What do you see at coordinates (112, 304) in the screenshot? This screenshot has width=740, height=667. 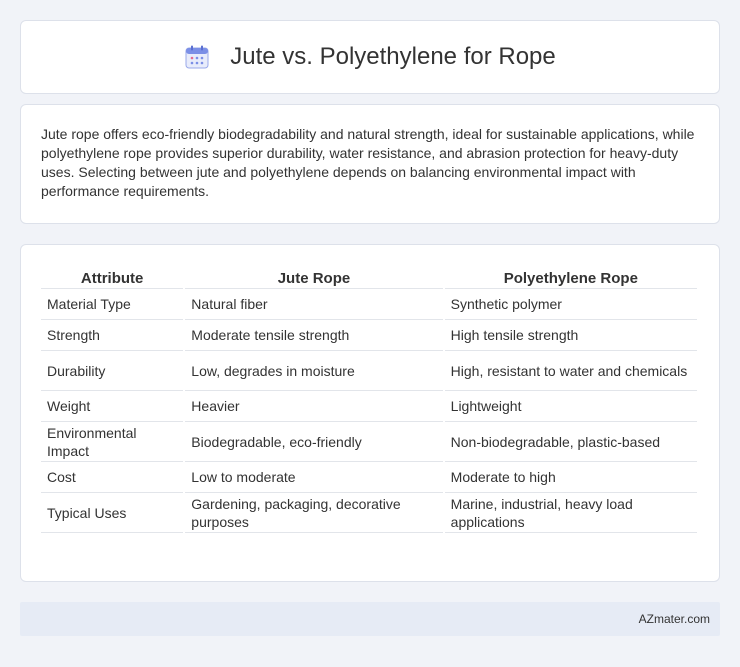 I see `attribute-cell: Material Type` at bounding box center [112, 304].